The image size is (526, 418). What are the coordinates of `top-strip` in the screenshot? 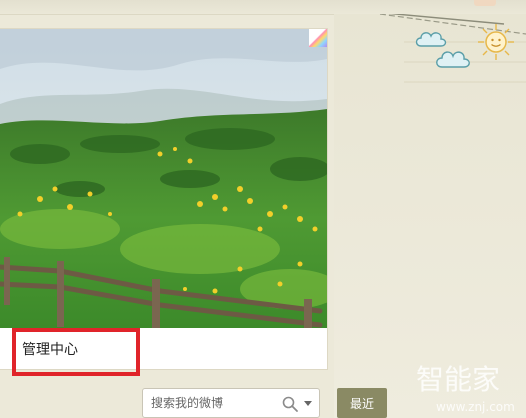 It's located at (263, 7).